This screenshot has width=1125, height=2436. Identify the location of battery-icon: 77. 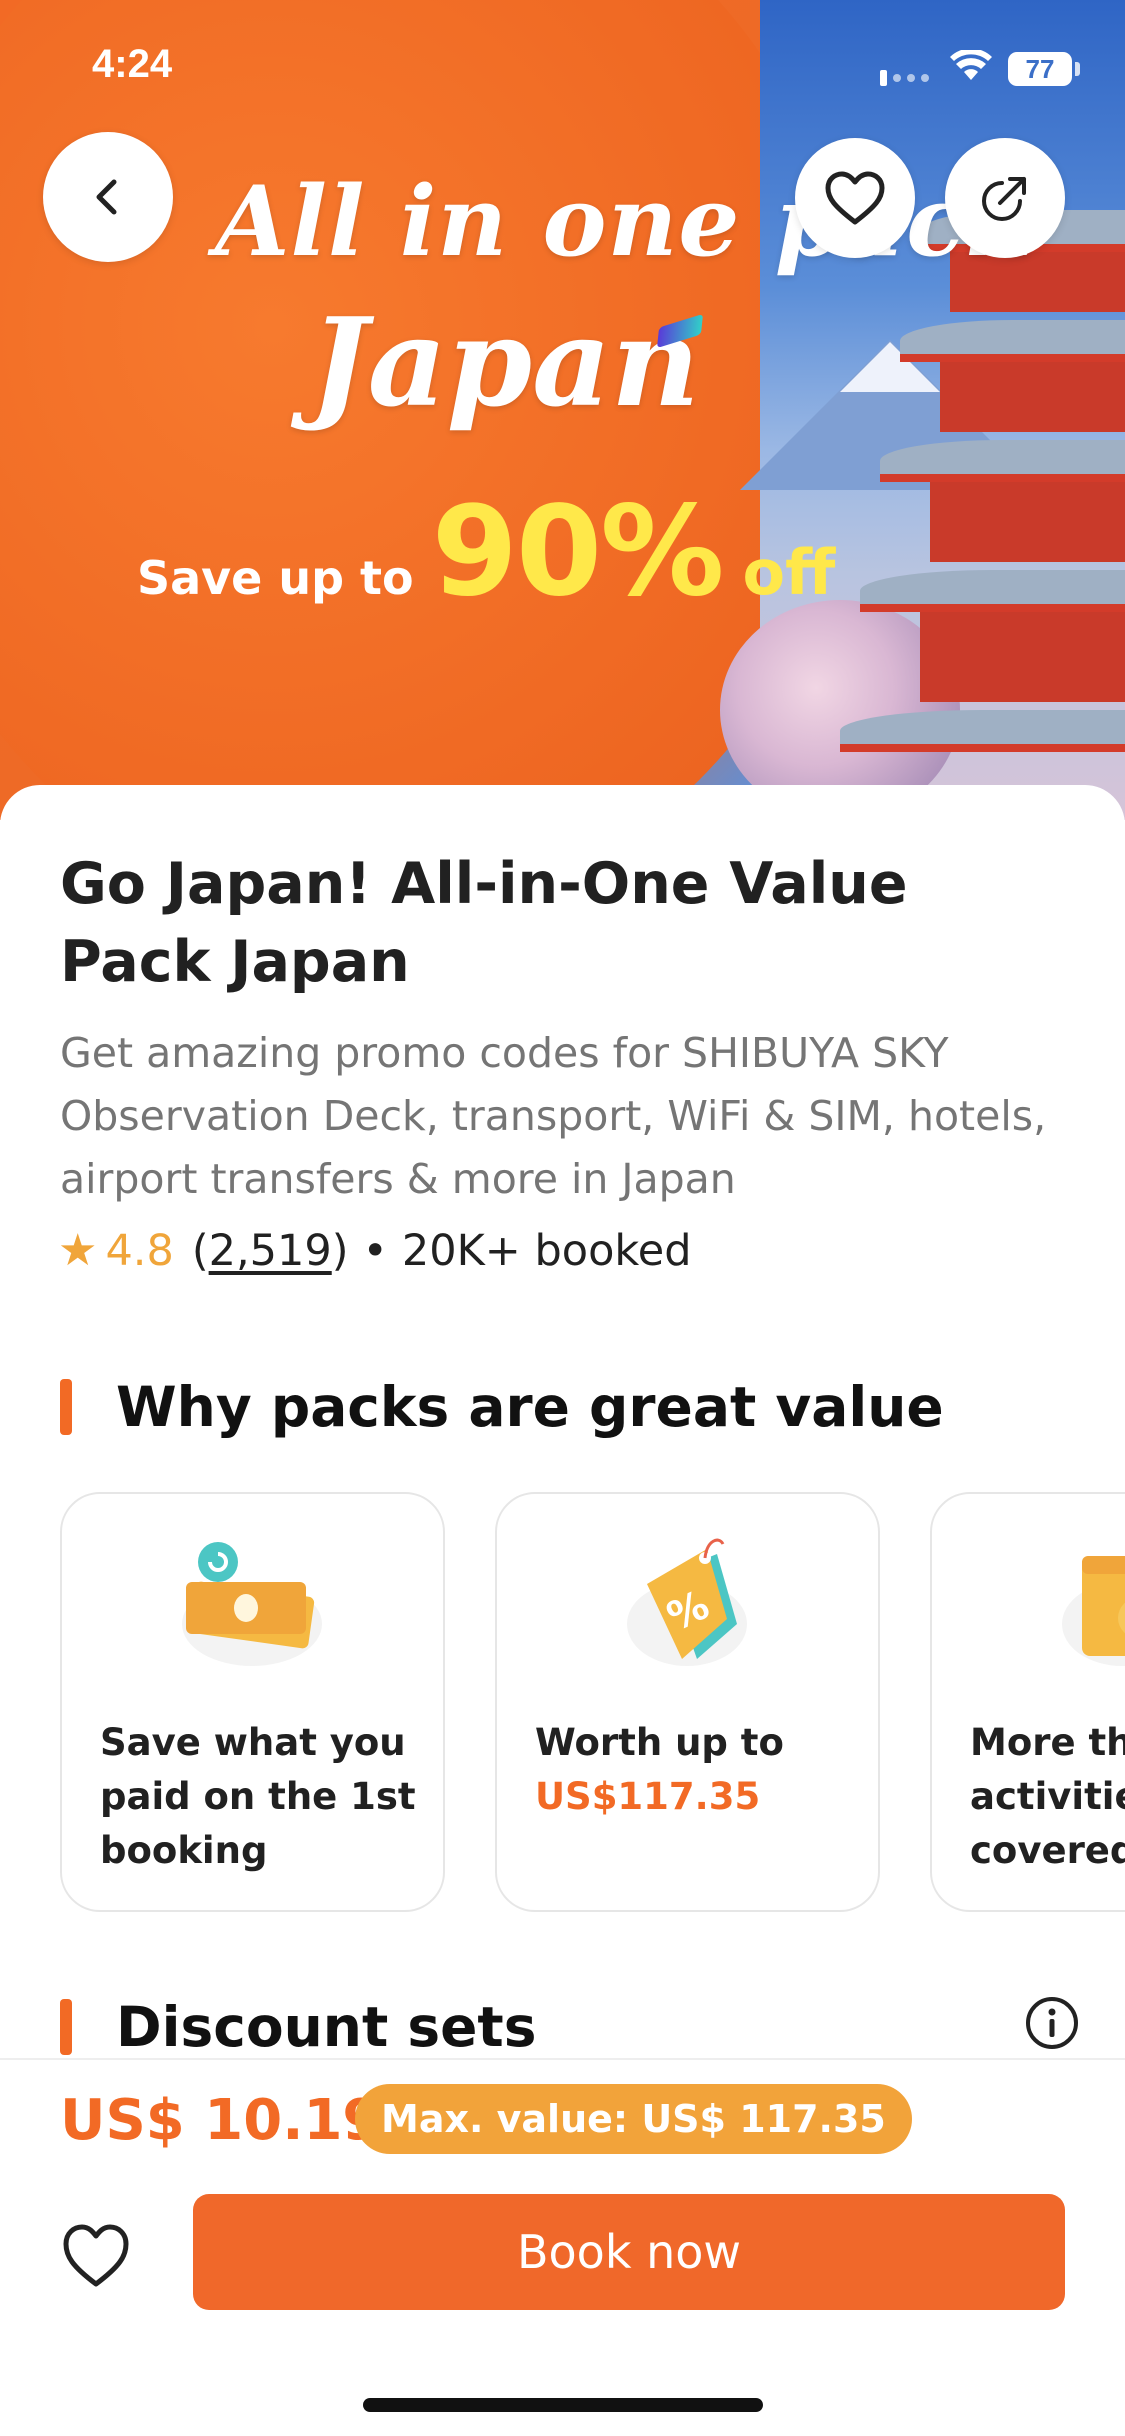
(1040, 69).